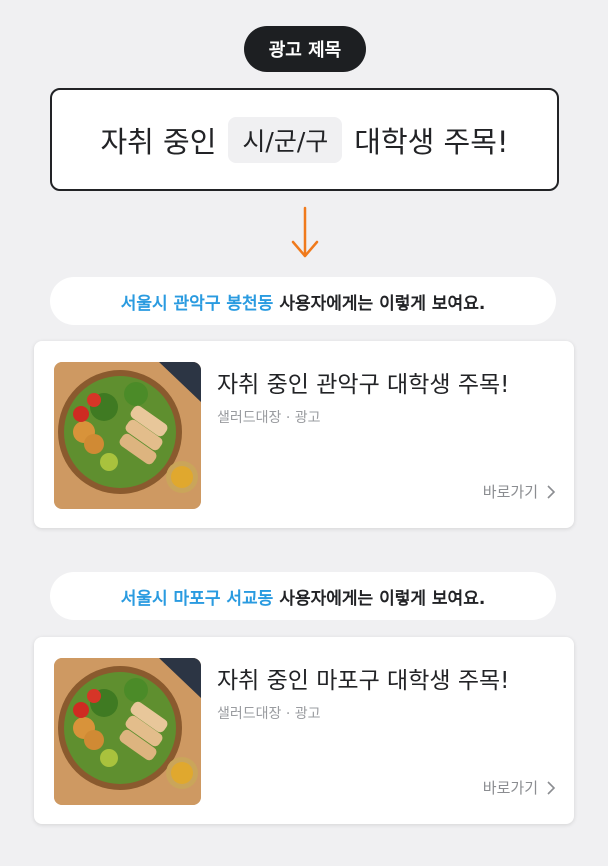  Describe the element at coordinates (197, 303) in the screenshot. I see `location-text: 서울시 관악구 봉천동` at that location.